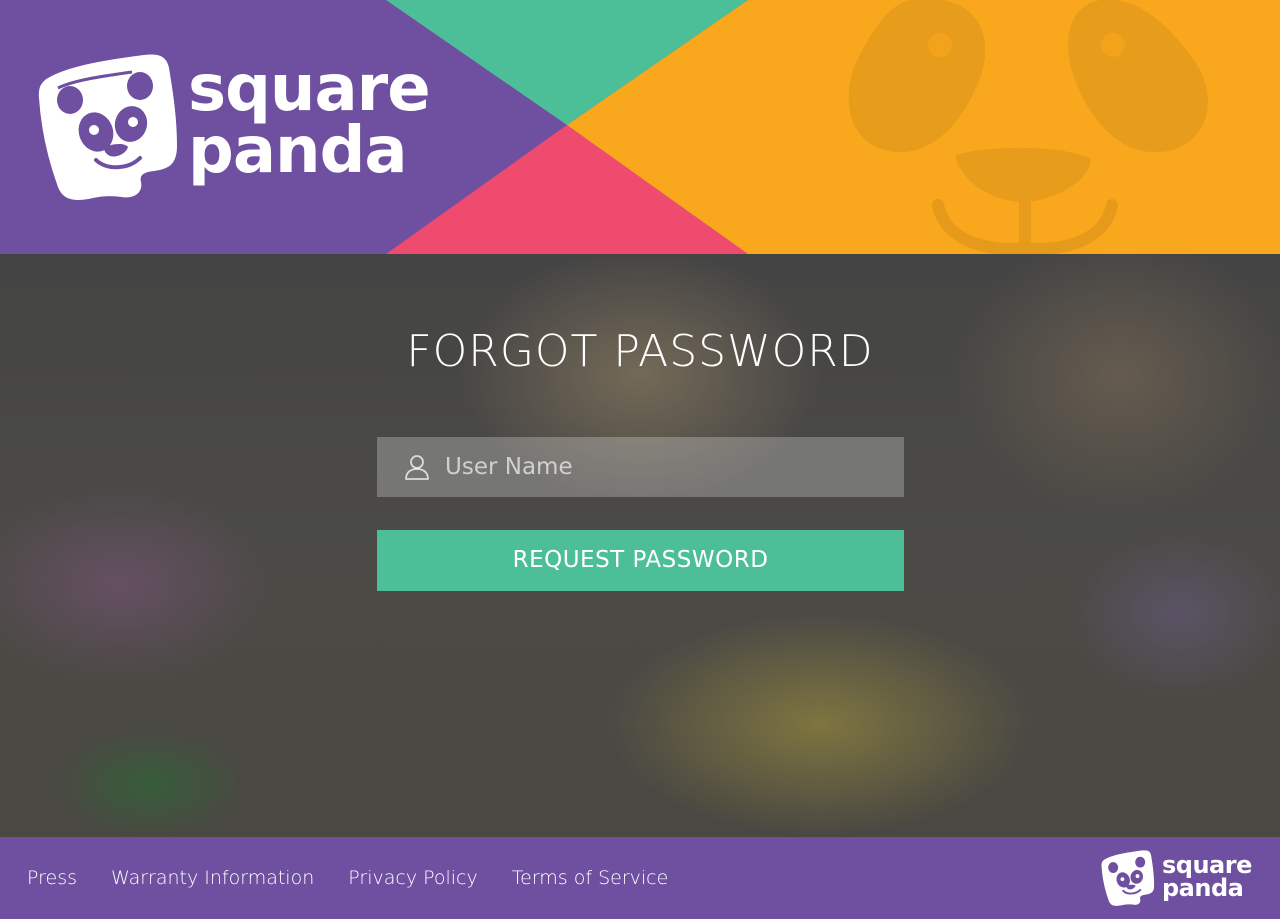 This screenshot has height=919, width=1280. Describe the element at coordinates (417, 467) in the screenshot. I see `user-icon` at that location.